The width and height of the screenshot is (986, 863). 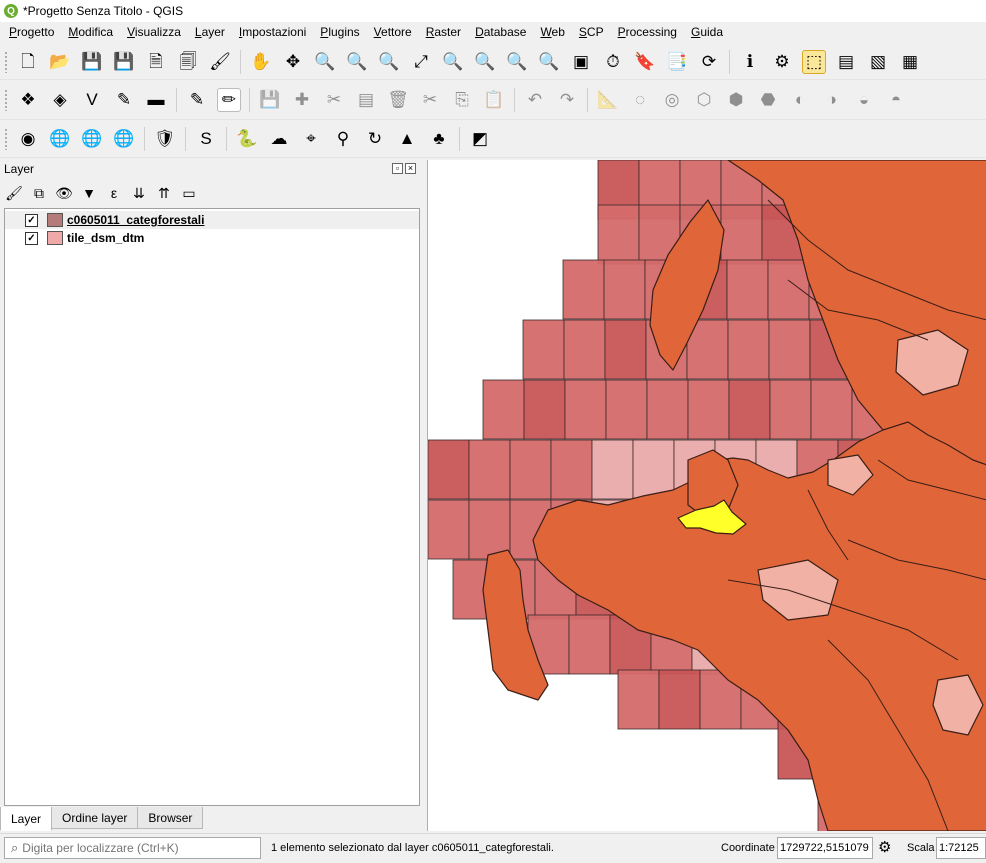 I want to click on fill-ring-icon: ⬡, so click(x=704, y=100).